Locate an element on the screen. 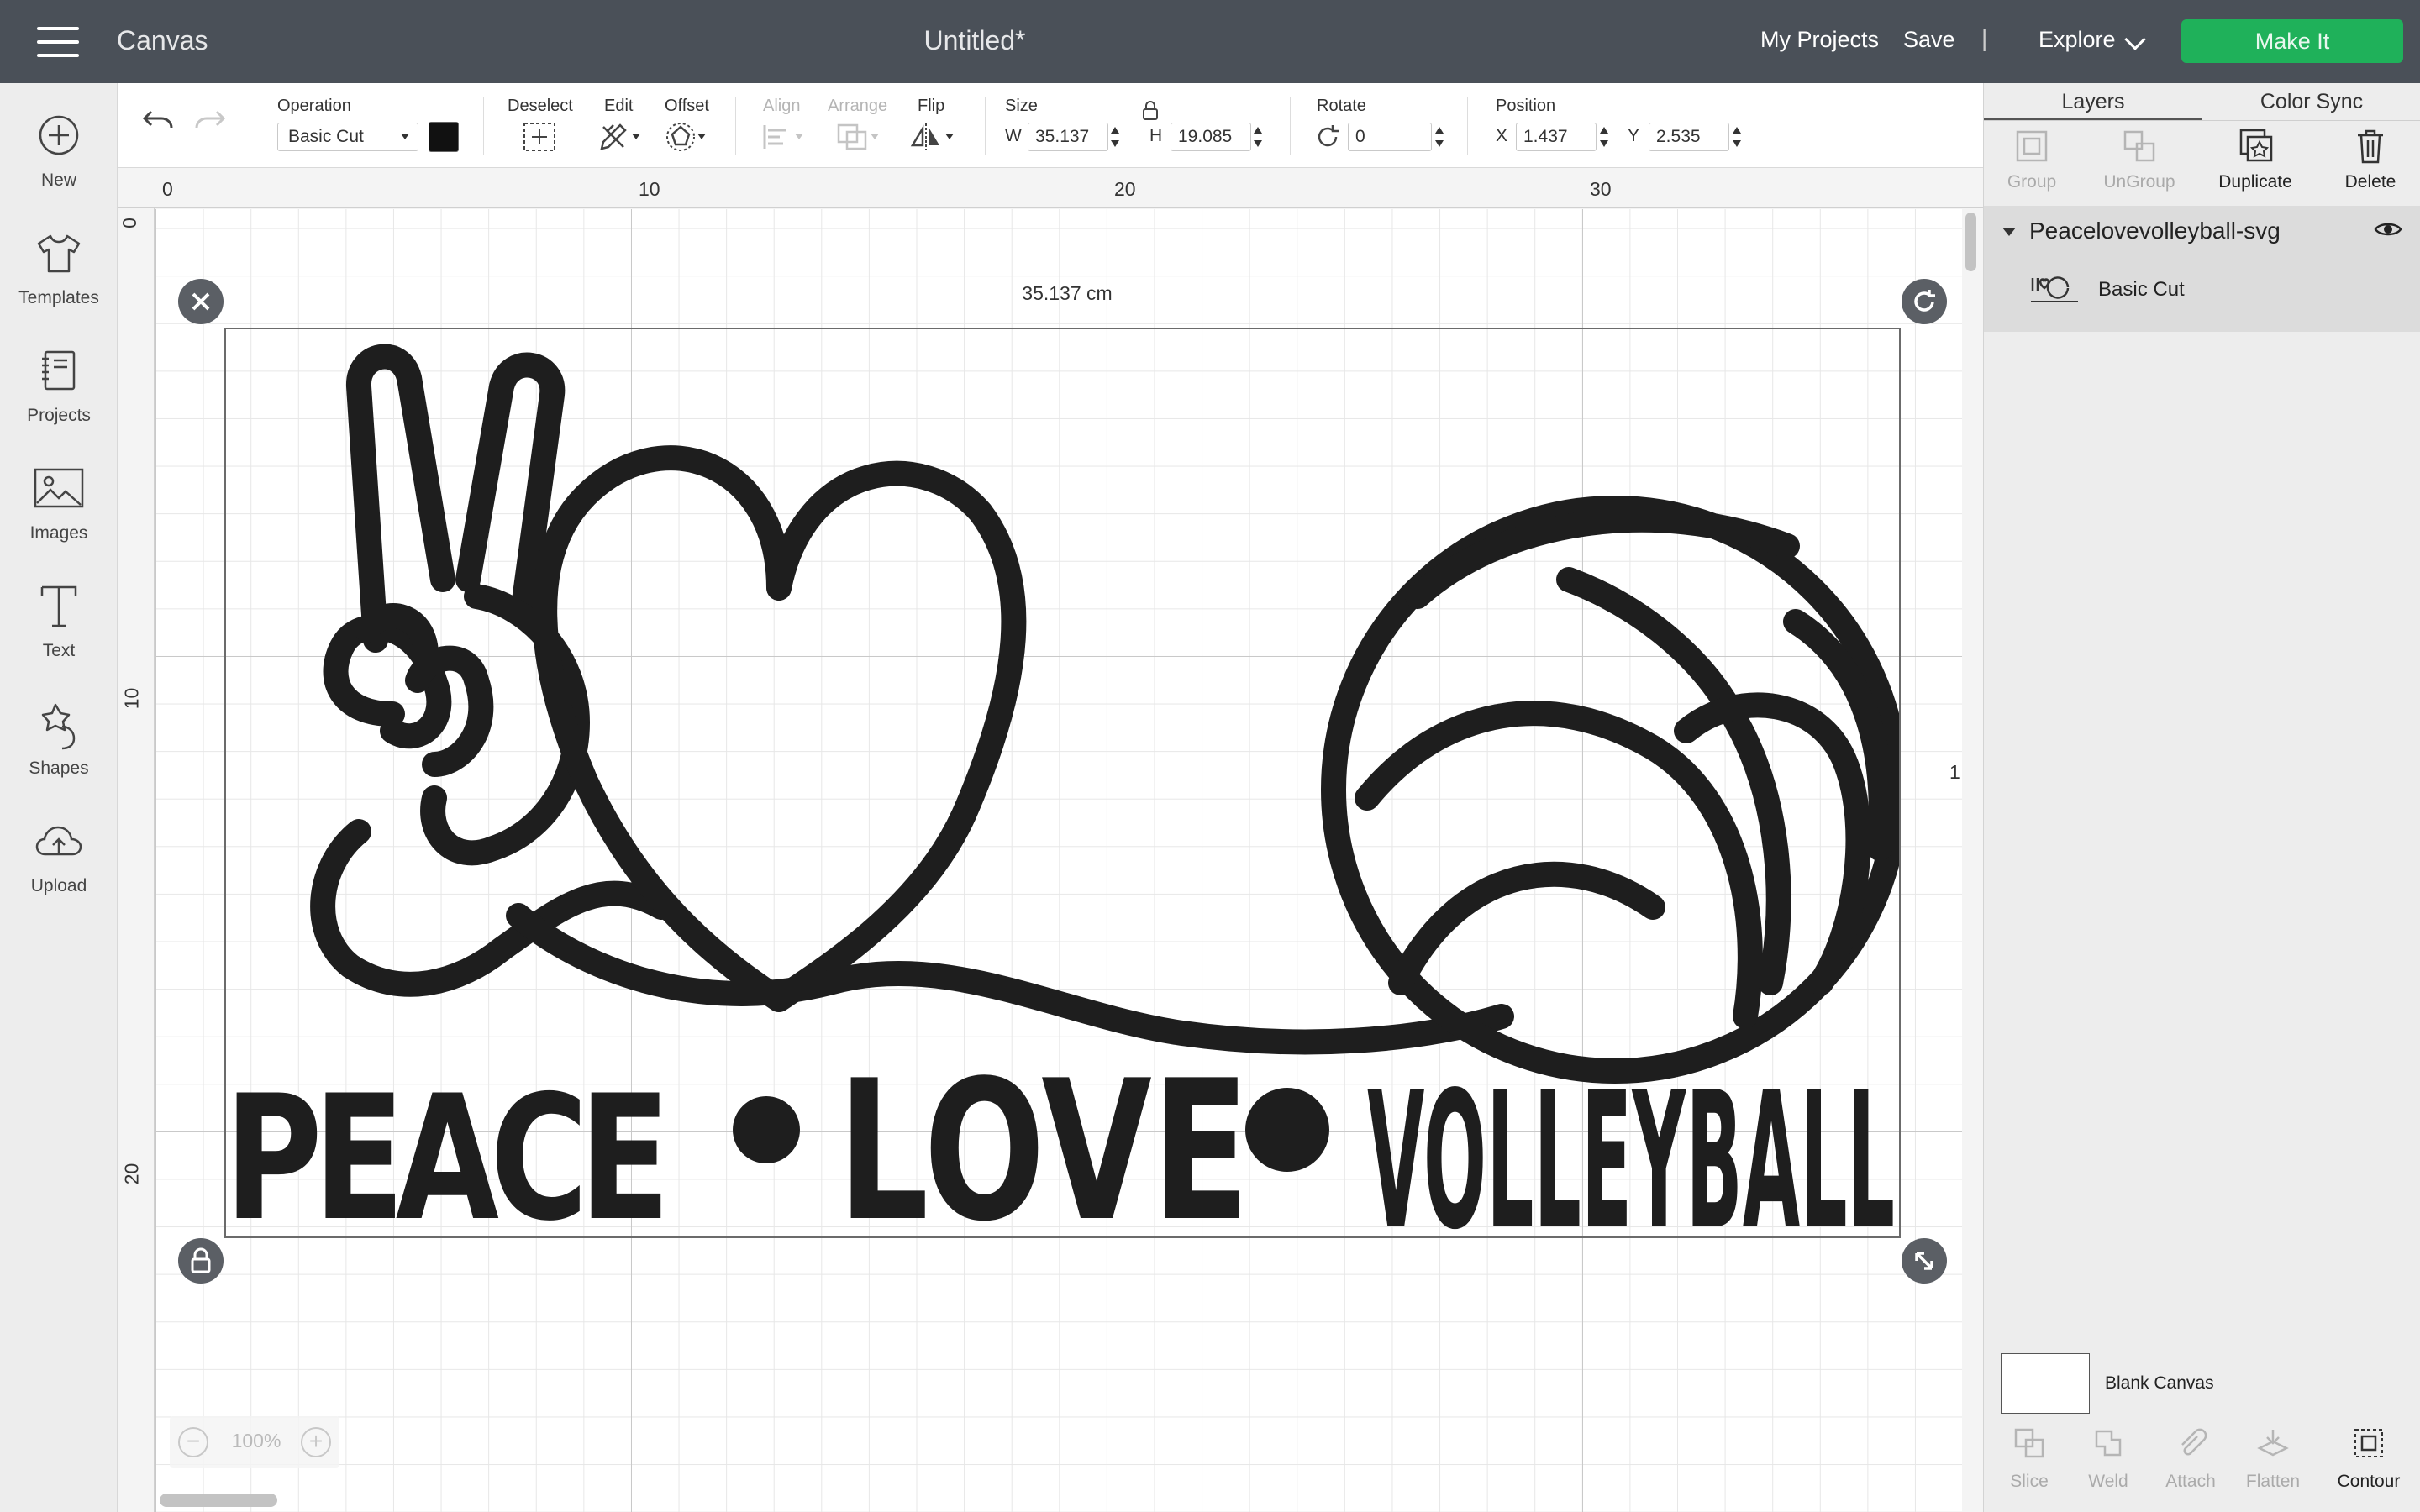 The width and height of the screenshot is (2420, 1512). lock-handle is located at coordinates (201, 1261).